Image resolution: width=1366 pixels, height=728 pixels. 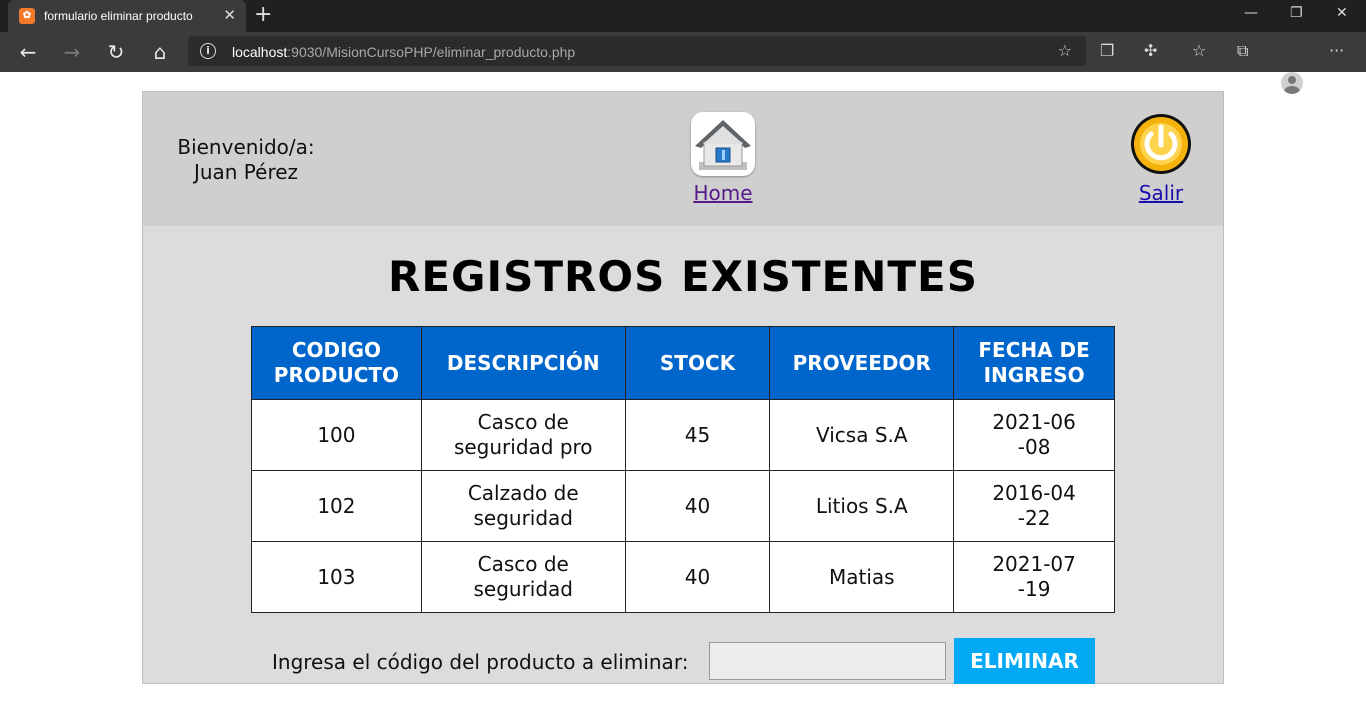 I want to click on collections-icon: ⧉, so click(x=1242, y=51).